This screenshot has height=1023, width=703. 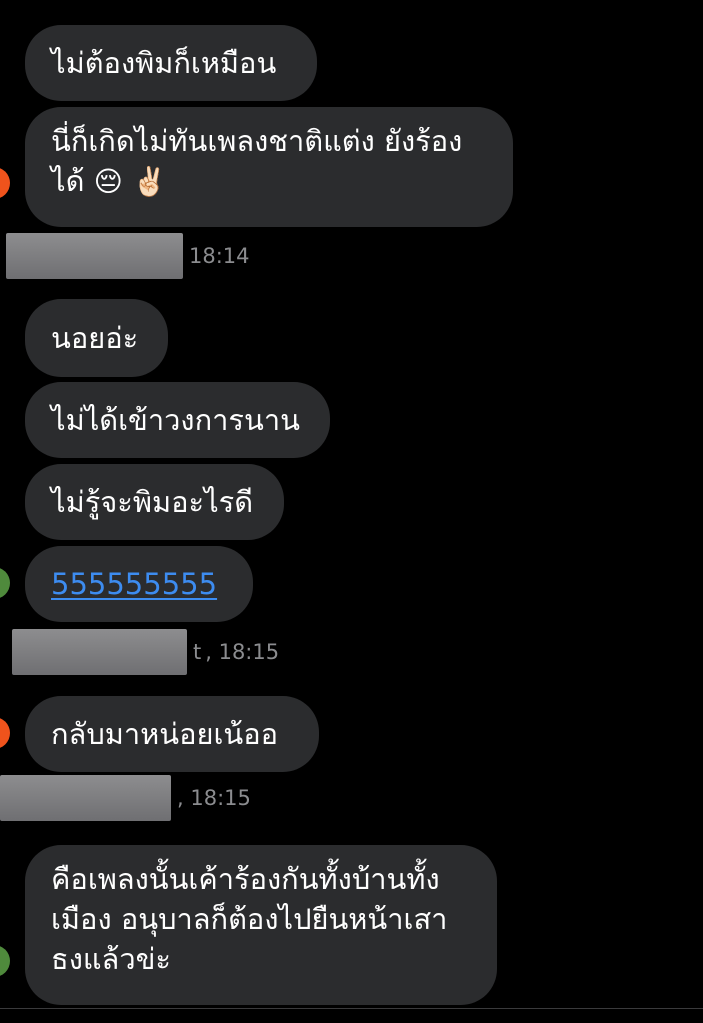 What do you see at coordinates (149, 181) in the screenshot?
I see `victory-hand-emoji-icon: ✌🏻` at bounding box center [149, 181].